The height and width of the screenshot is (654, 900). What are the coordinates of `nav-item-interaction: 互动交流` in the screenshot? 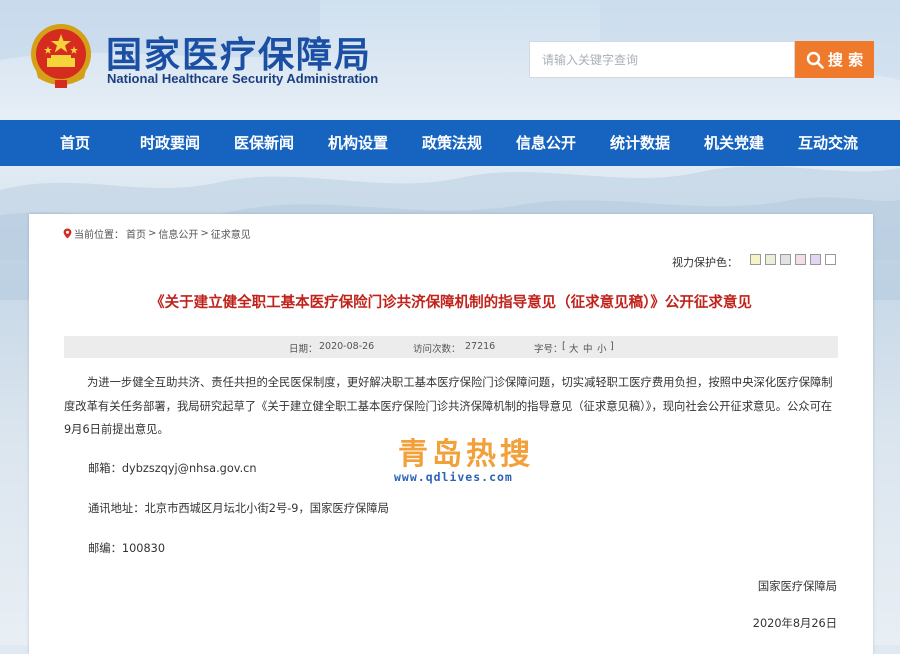 It's located at (828, 143).